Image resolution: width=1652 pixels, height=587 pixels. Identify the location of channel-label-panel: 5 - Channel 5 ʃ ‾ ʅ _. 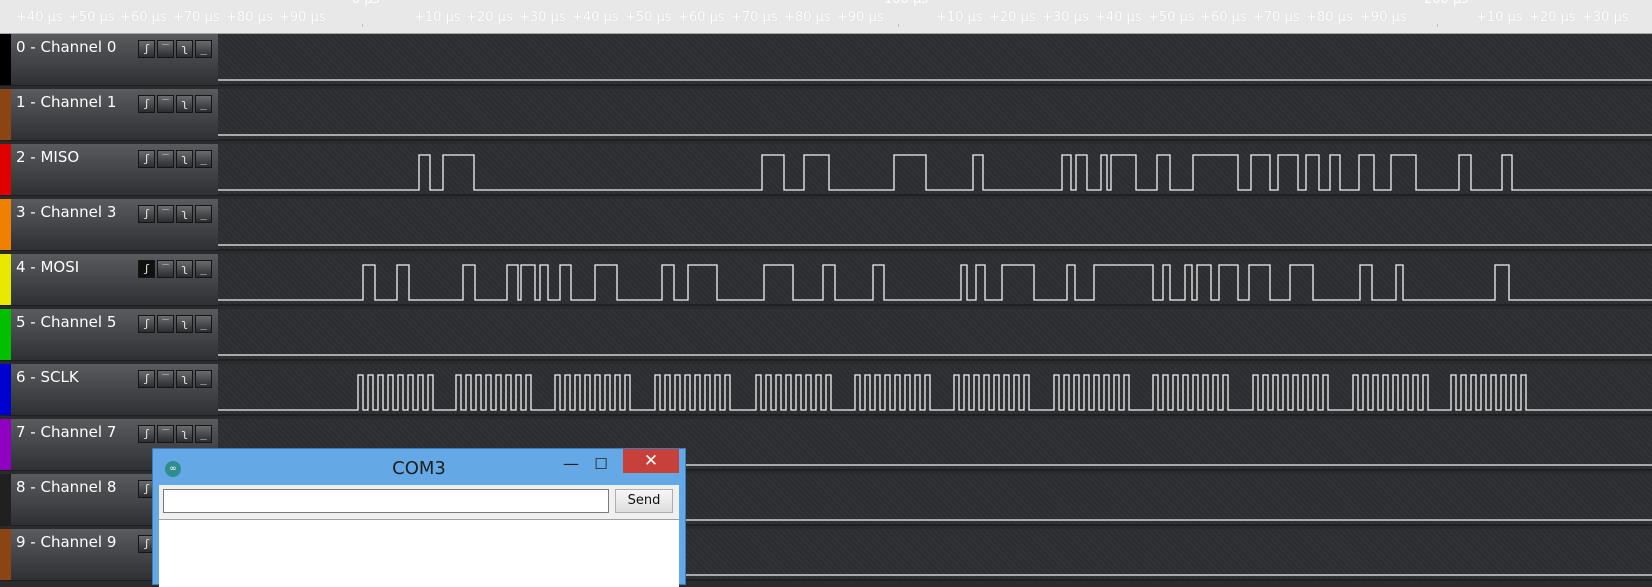
(109, 335).